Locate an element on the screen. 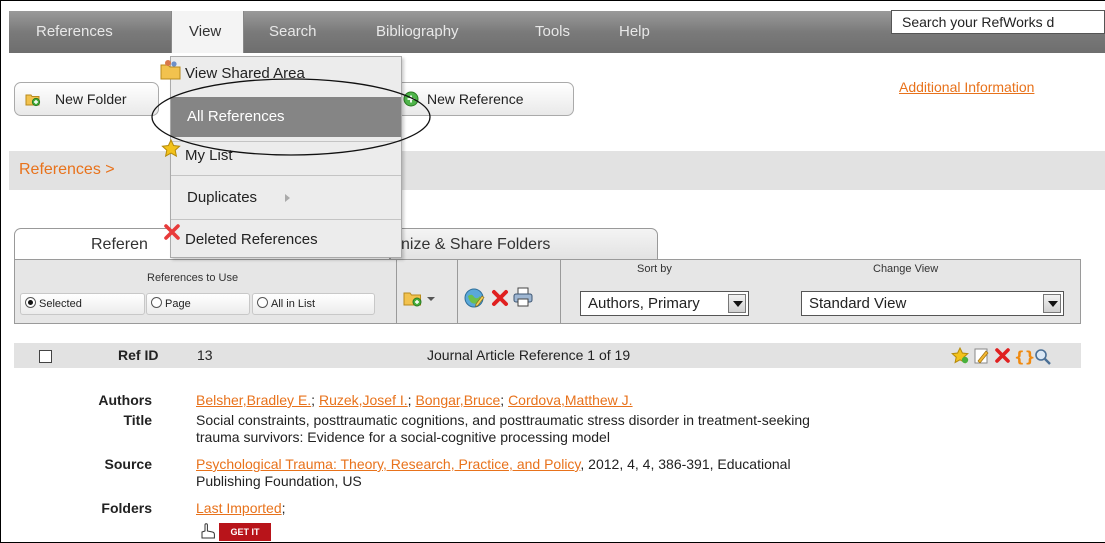 This screenshot has height=543, width=1105. menu-search: Search is located at coordinates (293, 32).